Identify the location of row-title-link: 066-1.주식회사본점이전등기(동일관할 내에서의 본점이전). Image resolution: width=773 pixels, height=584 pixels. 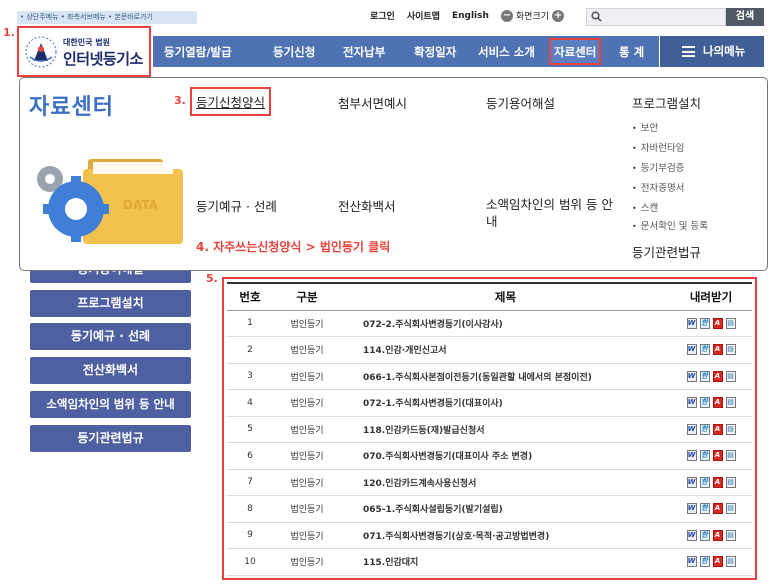
(505, 376).